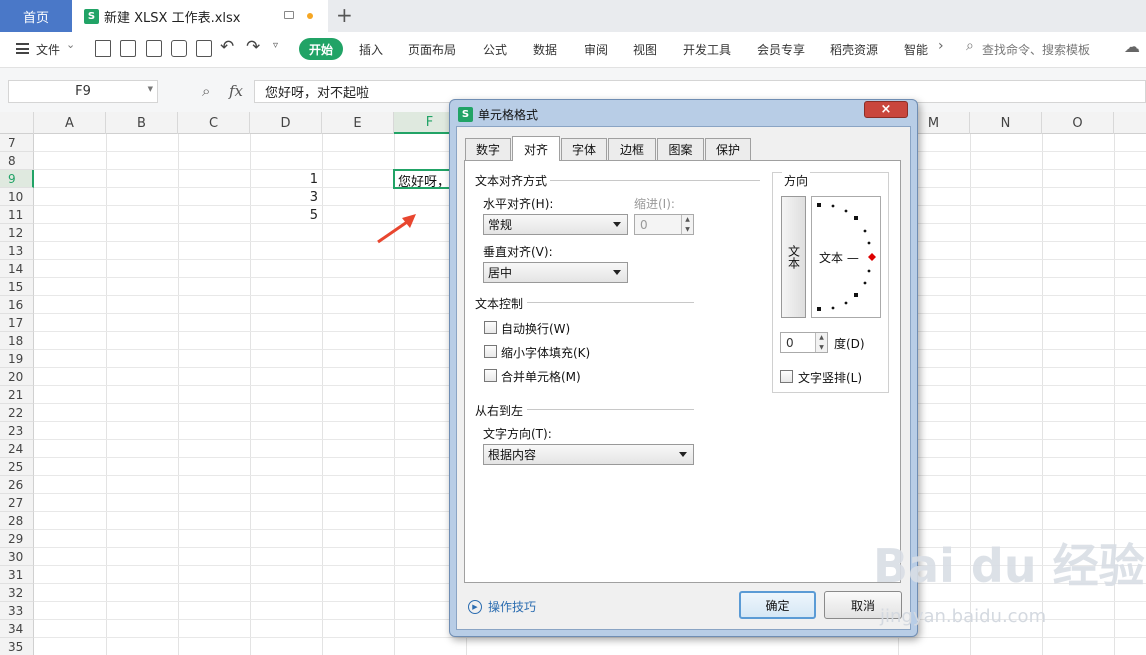  I want to click on row-header-11: 11, so click(17, 215).